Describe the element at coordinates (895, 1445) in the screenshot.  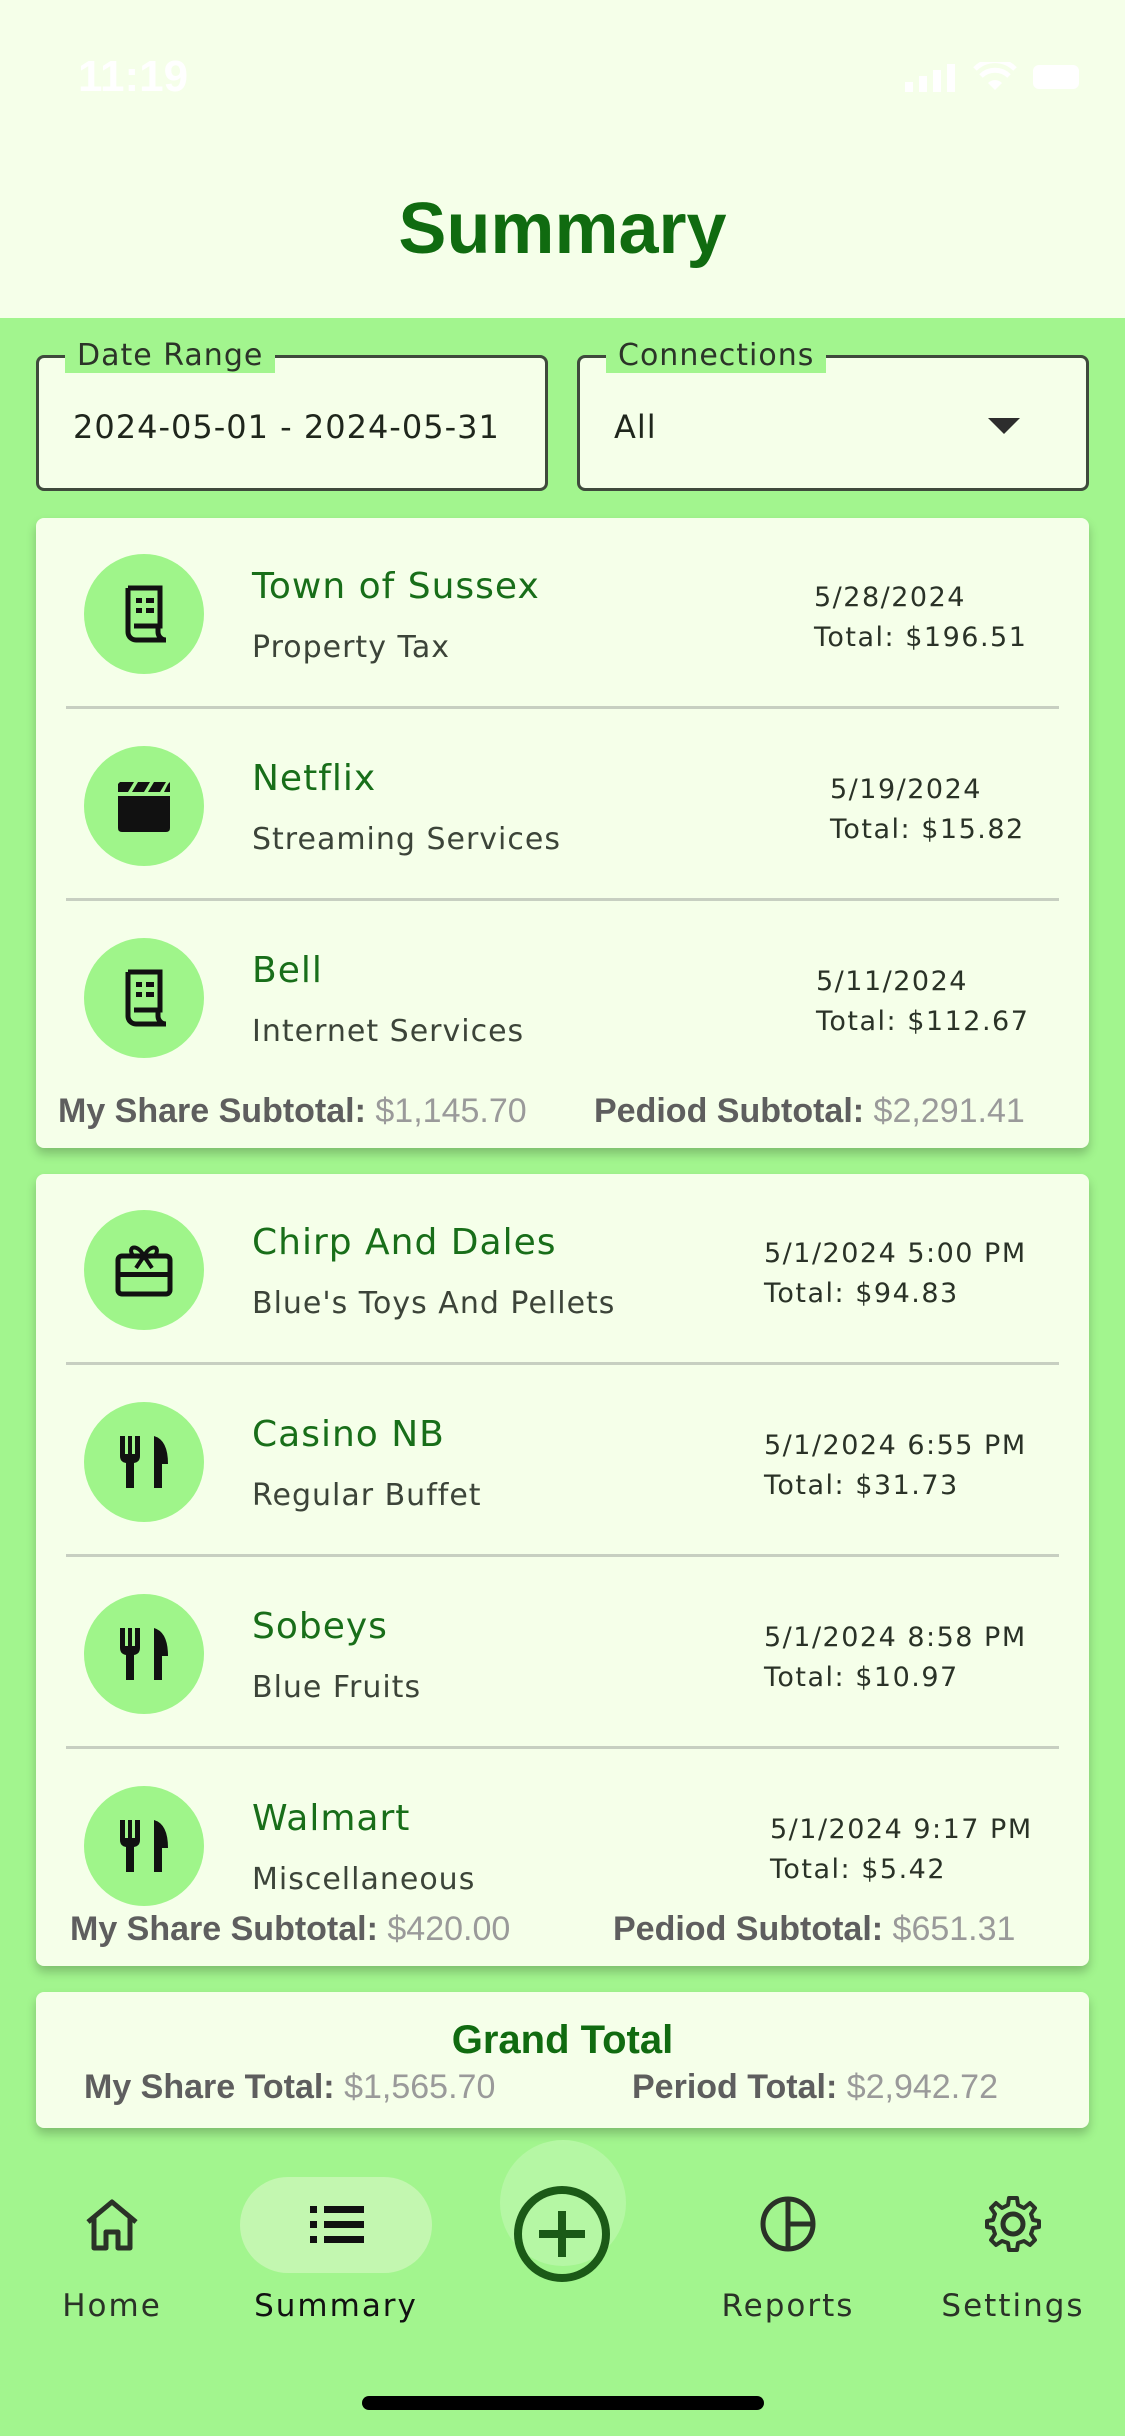
I see `transaction-date: 5/1/2024 6:55 PM` at that location.